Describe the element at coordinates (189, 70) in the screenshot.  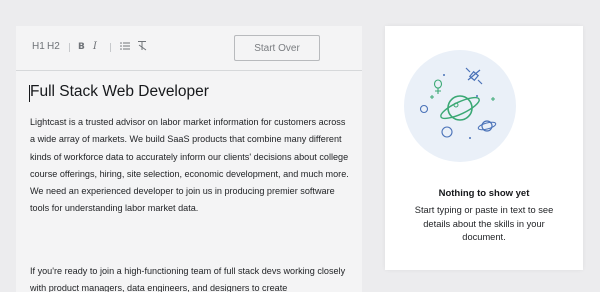
I see `toolbar-separator` at that location.